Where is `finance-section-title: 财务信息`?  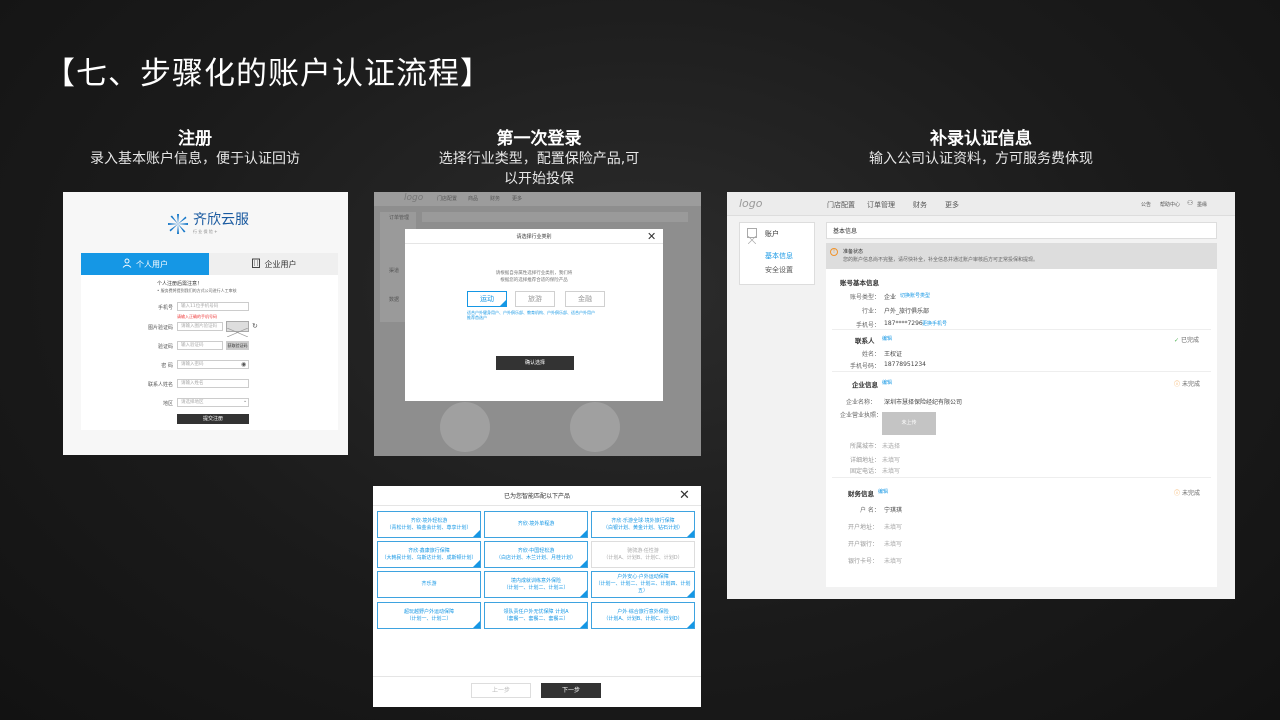 finance-section-title: 财务信息 is located at coordinates (861, 494).